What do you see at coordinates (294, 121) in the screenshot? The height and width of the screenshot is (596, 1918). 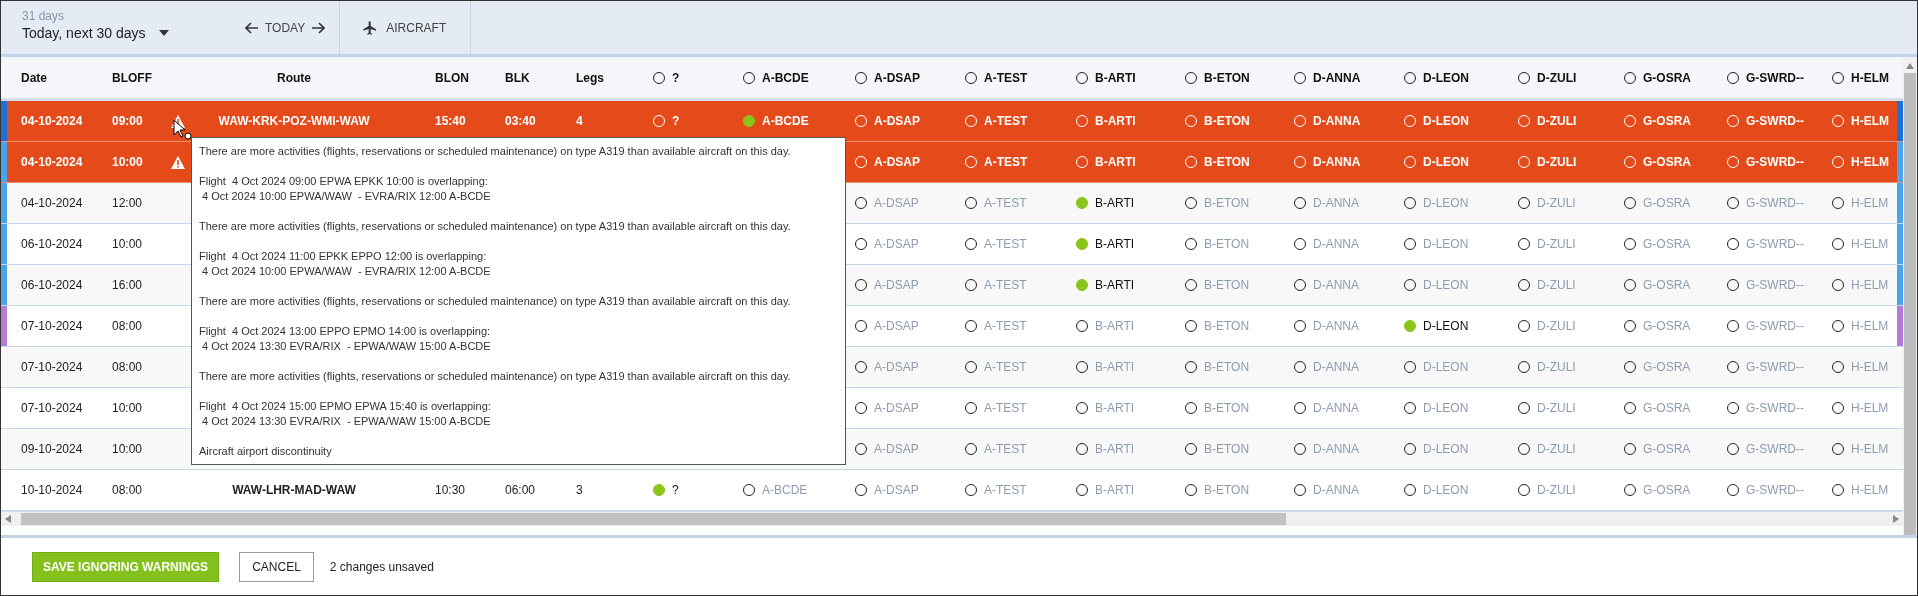 I see `table-cell-text: WAW-KRK-POZ-WMI-WAW` at bounding box center [294, 121].